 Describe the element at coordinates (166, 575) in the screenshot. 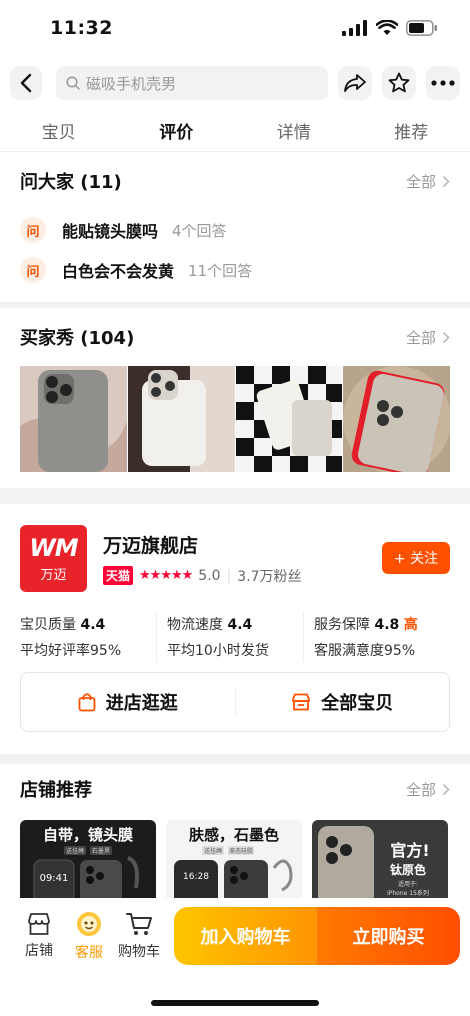

I see `rating-stars-icon: ★★★★★` at that location.